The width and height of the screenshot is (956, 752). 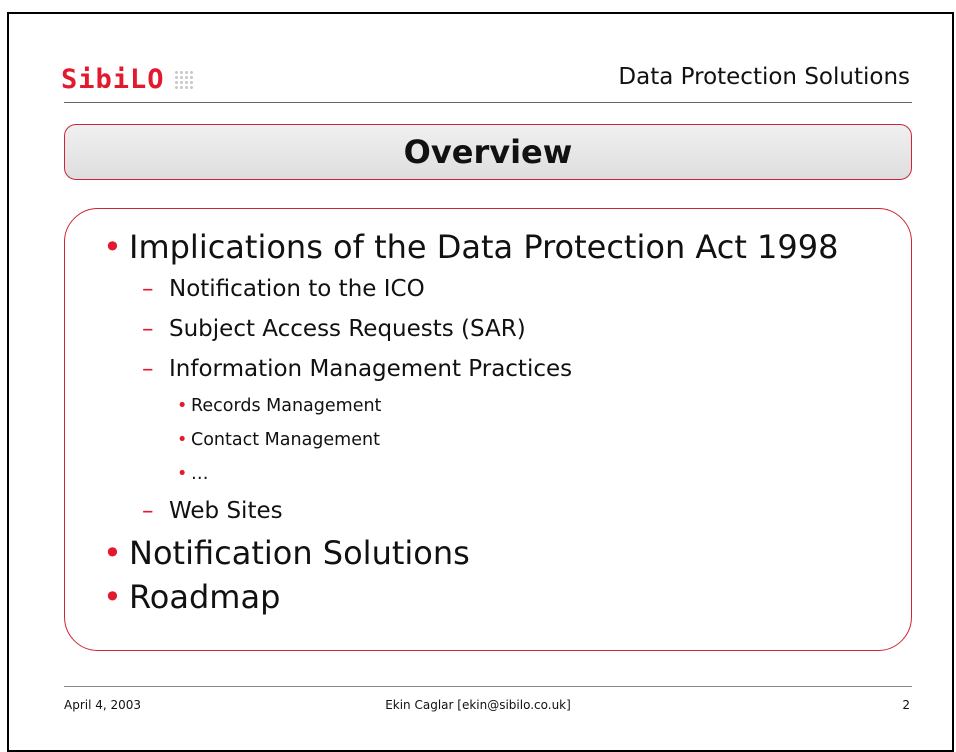 What do you see at coordinates (488, 511) in the screenshot?
I see `bullet-level2: Web Sites` at bounding box center [488, 511].